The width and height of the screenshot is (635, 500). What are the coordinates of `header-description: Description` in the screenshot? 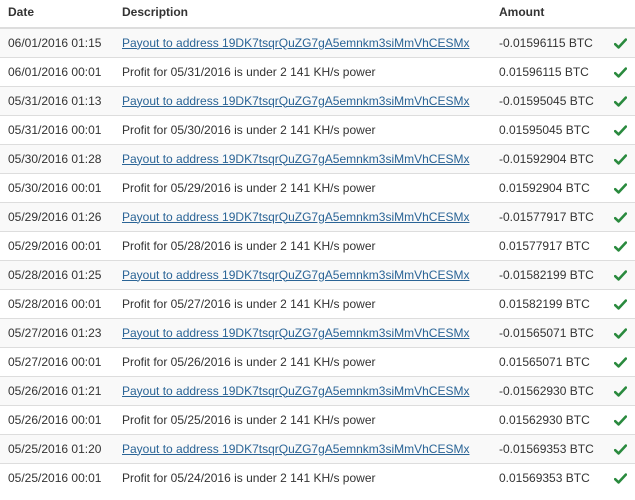 It's located at (302, 14).